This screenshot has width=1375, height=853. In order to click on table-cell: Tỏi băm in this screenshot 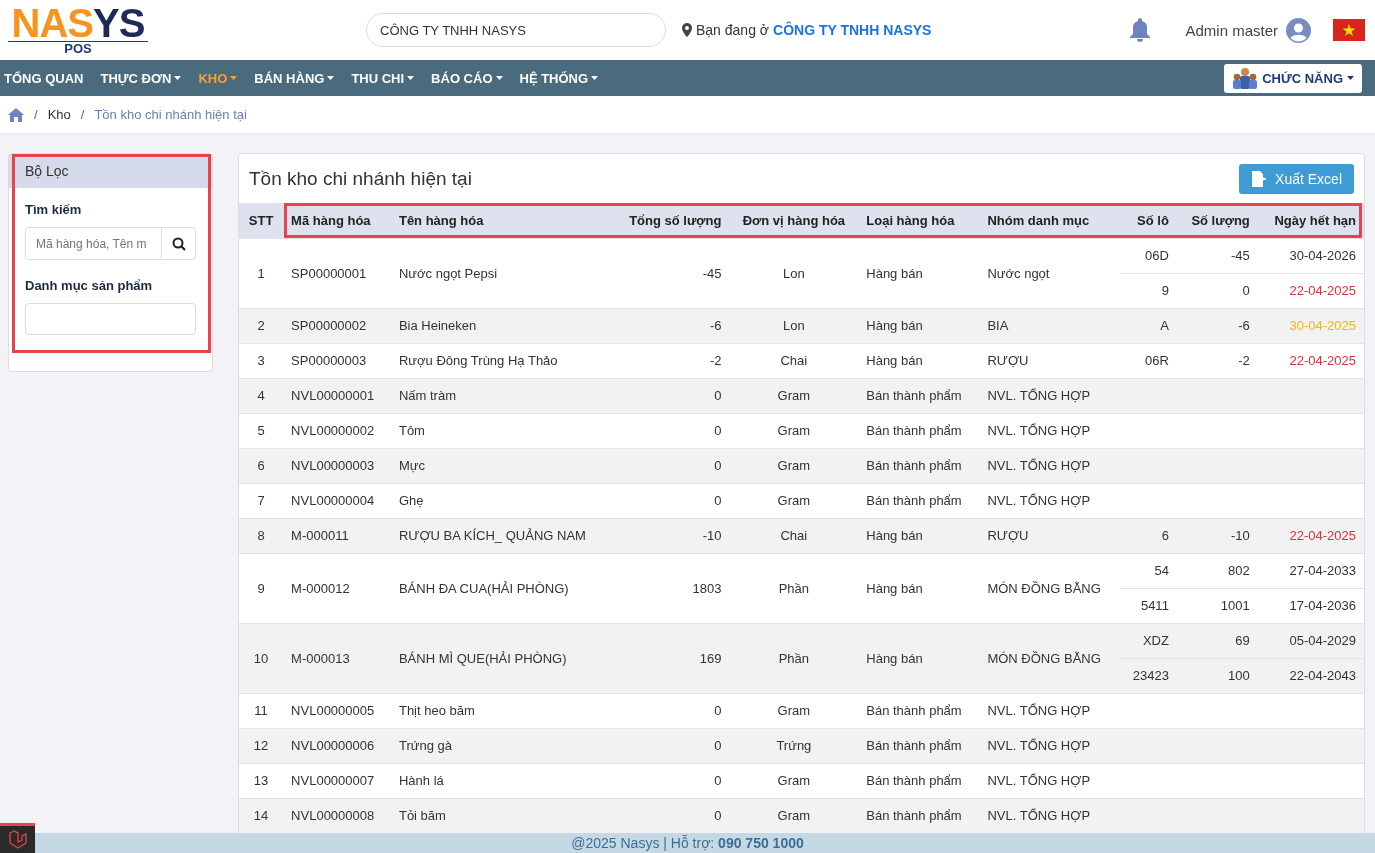, I will do `click(501, 815)`.